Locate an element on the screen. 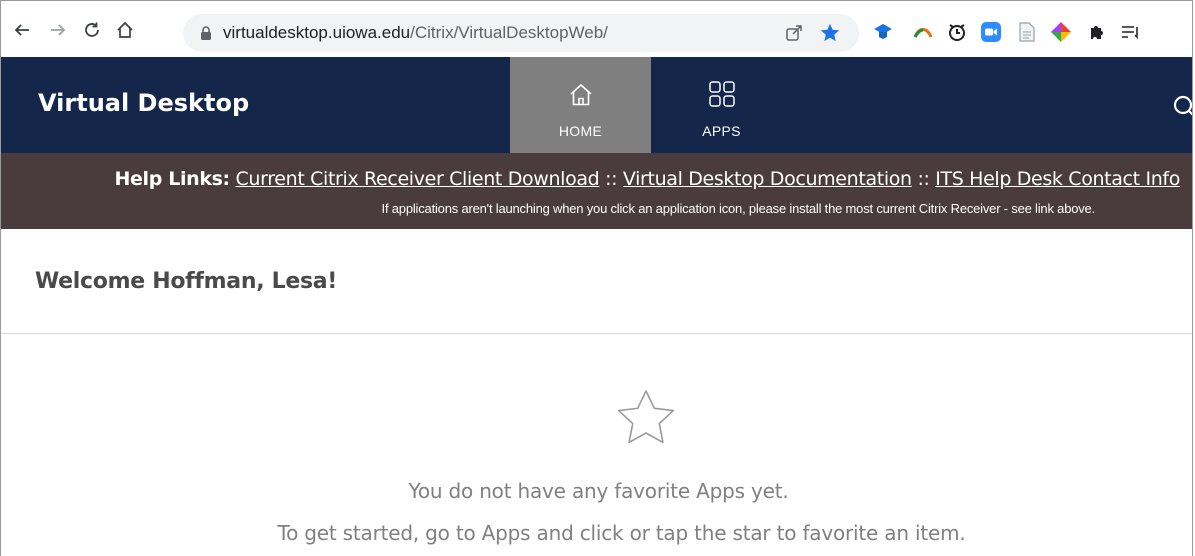  share-icon is located at coordinates (794, 35).